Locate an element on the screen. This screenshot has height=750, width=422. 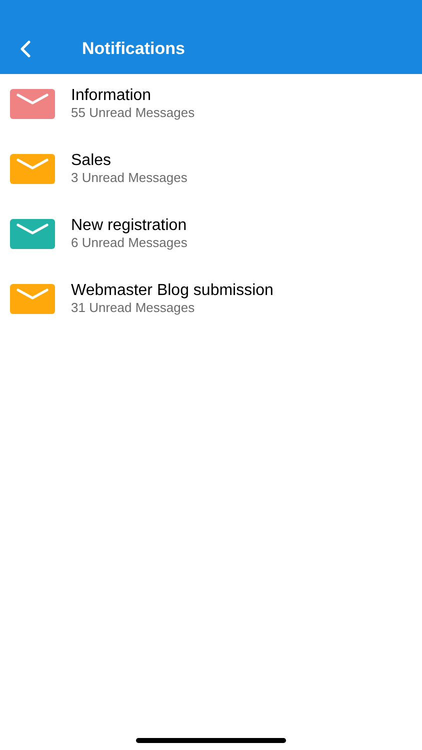
unread-count: 3 Unread Messages is located at coordinates (129, 178).